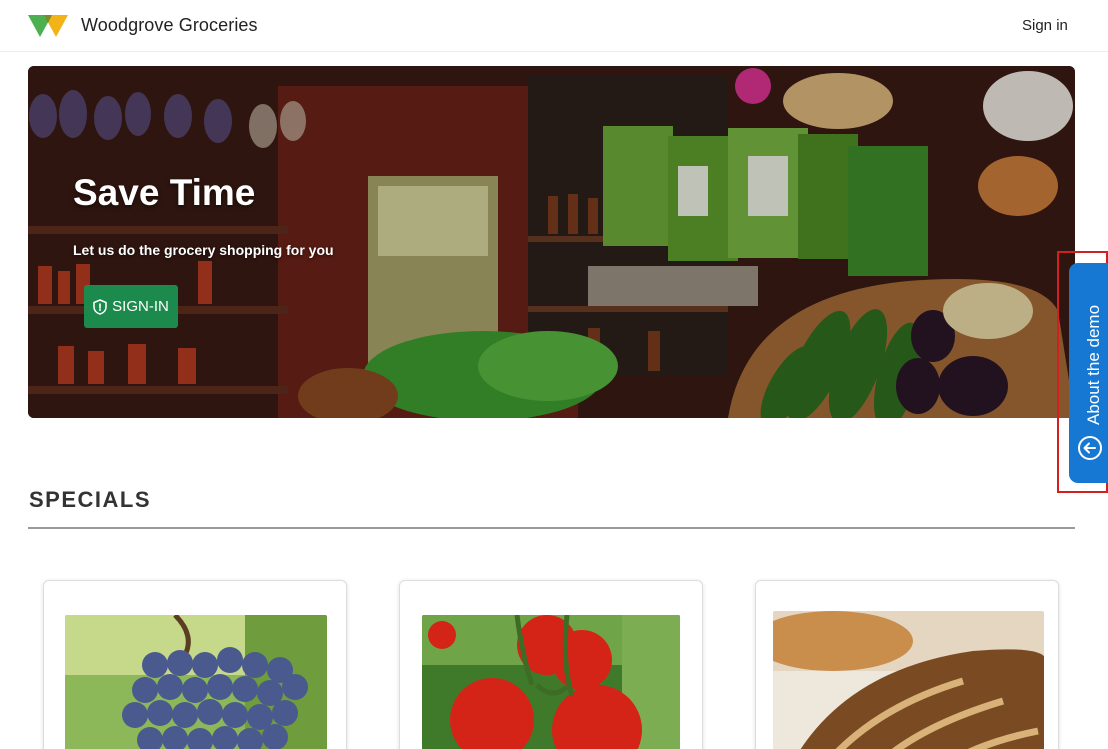 Image resolution: width=1108 pixels, height=749 pixels. Describe the element at coordinates (1045, 25) in the screenshot. I see `header-sign-in-link: Sign in` at that location.